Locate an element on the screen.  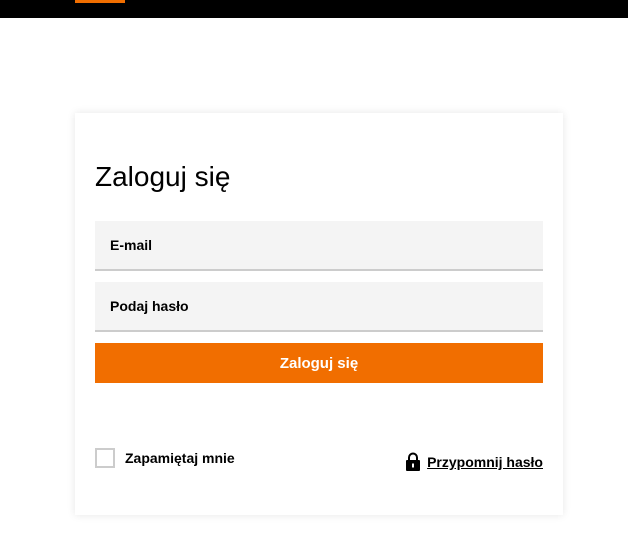
forgot-password-label: Przypomnij hasło is located at coordinates (485, 462).